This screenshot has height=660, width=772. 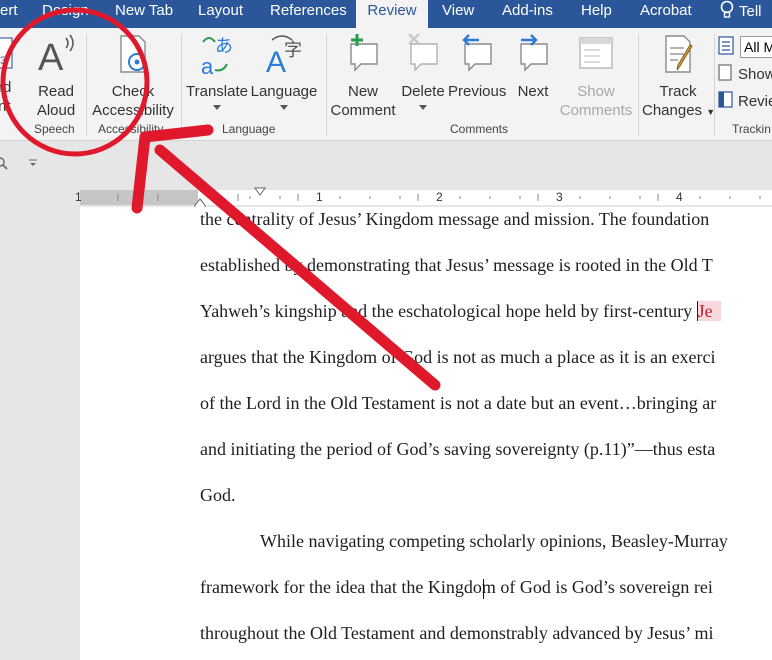 I want to click on annotation-arrow-shaft, so click(x=297, y=267).